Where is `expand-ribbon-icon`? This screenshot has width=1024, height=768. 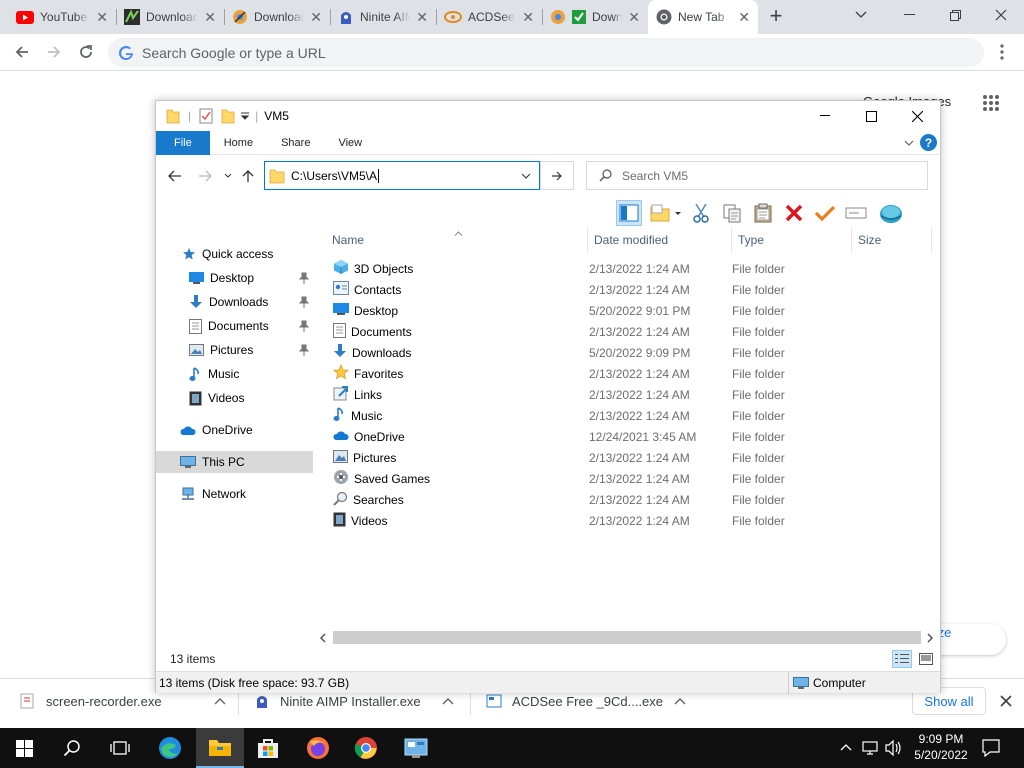
expand-ribbon-icon is located at coordinates (909, 143).